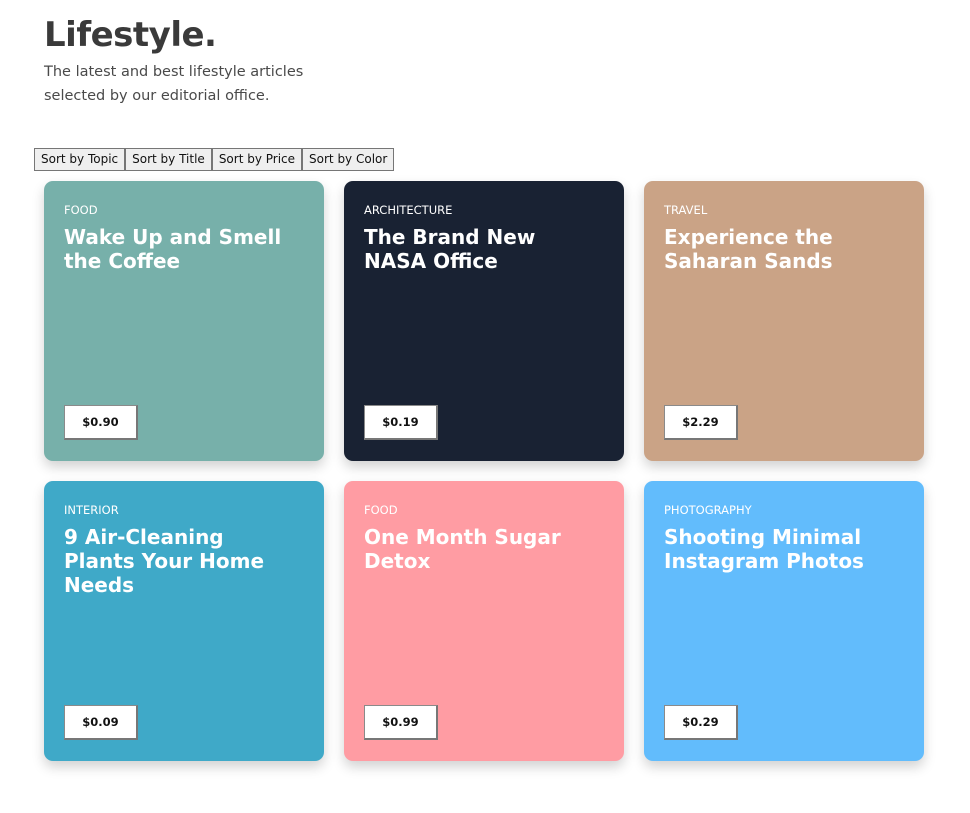 The height and width of the screenshot is (813, 970). What do you see at coordinates (184, 321) in the screenshot?
I see `article-card: Food Wake Up and Smell the Coffee $0.90` at bounding box center [184, 321].